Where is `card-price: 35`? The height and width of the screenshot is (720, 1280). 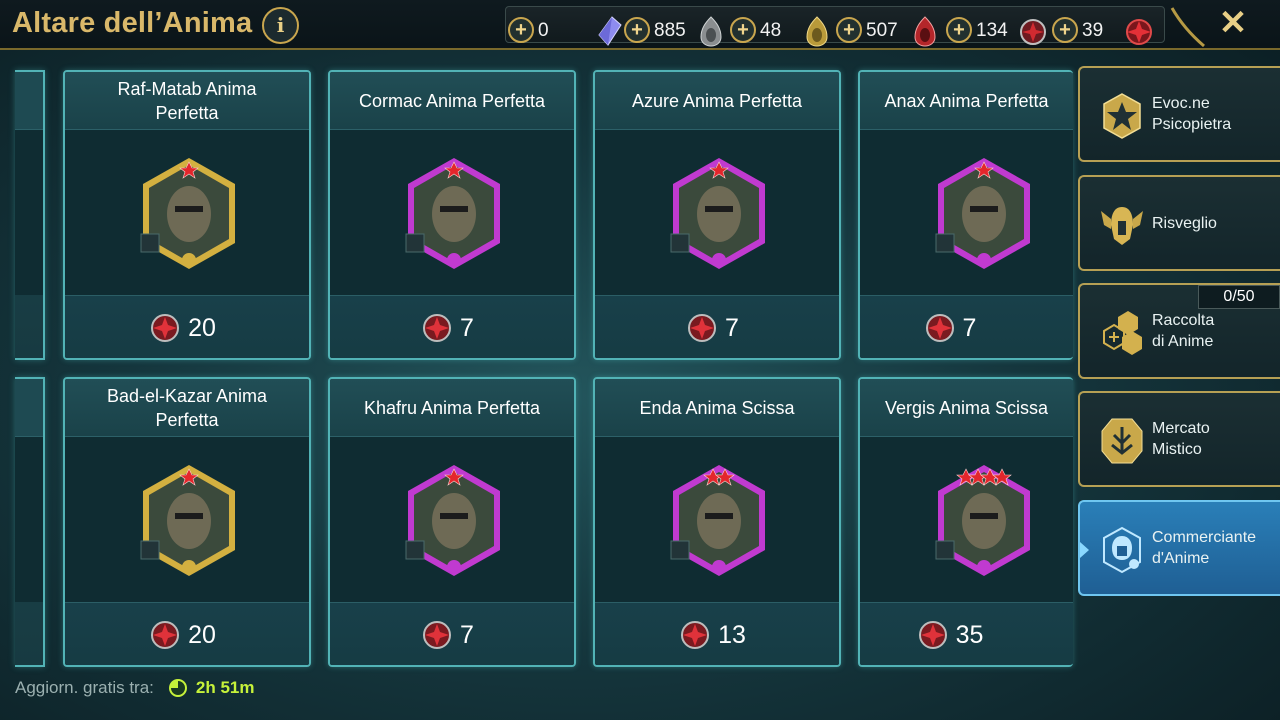 card-price: 35 is located at coordinates (958, 635).